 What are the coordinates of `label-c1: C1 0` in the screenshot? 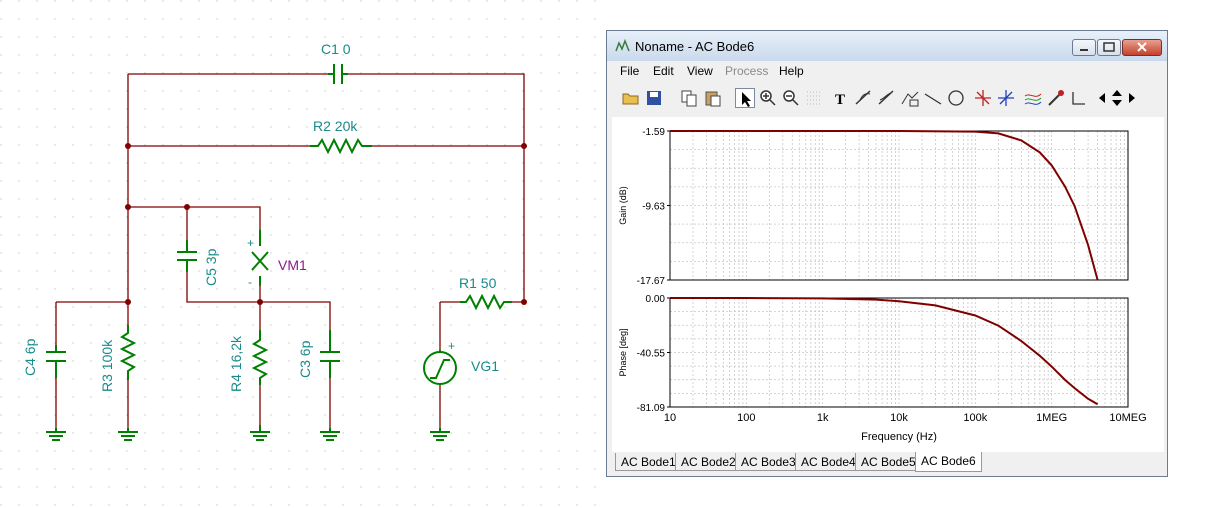 It's located at (336, 49).